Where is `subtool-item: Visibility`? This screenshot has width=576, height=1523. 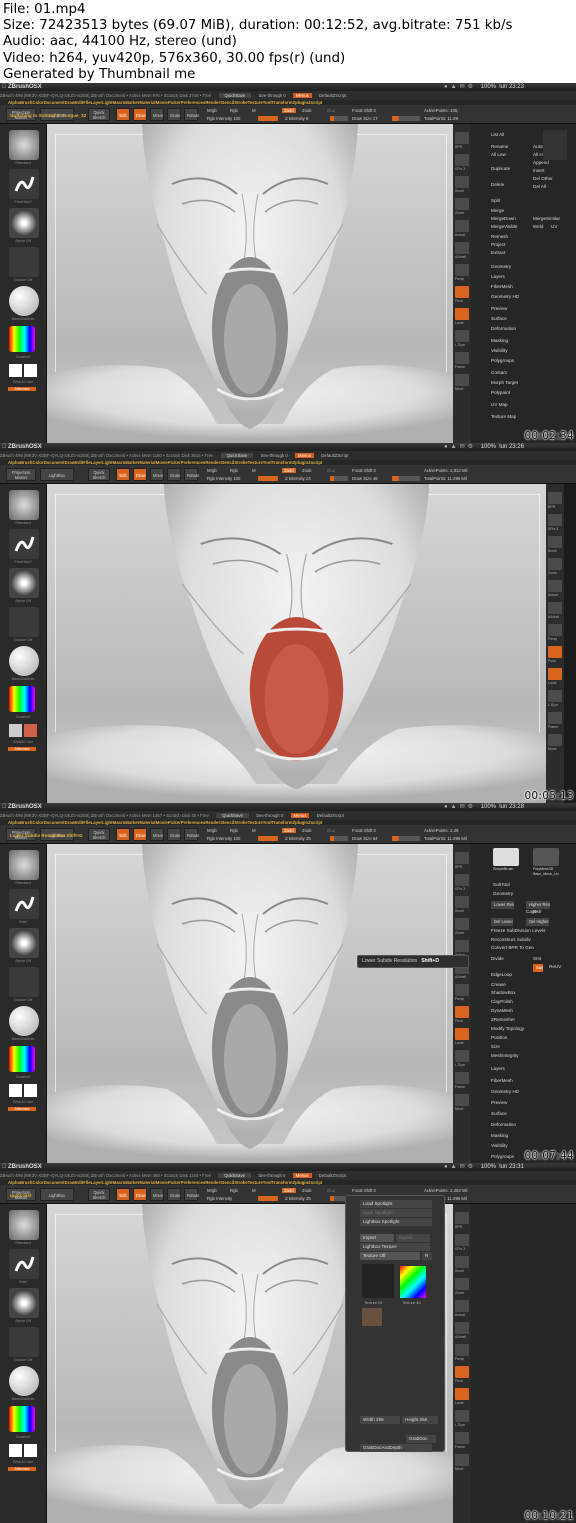
subtool-item: Visibility is located at coordinates (499, 350).